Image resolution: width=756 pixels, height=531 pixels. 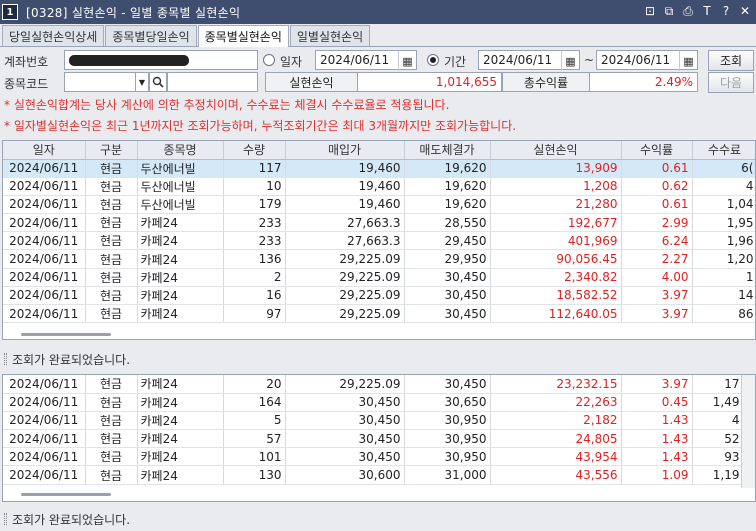 I want to click on cell-quantity: 97, so click(x=254, y=314).